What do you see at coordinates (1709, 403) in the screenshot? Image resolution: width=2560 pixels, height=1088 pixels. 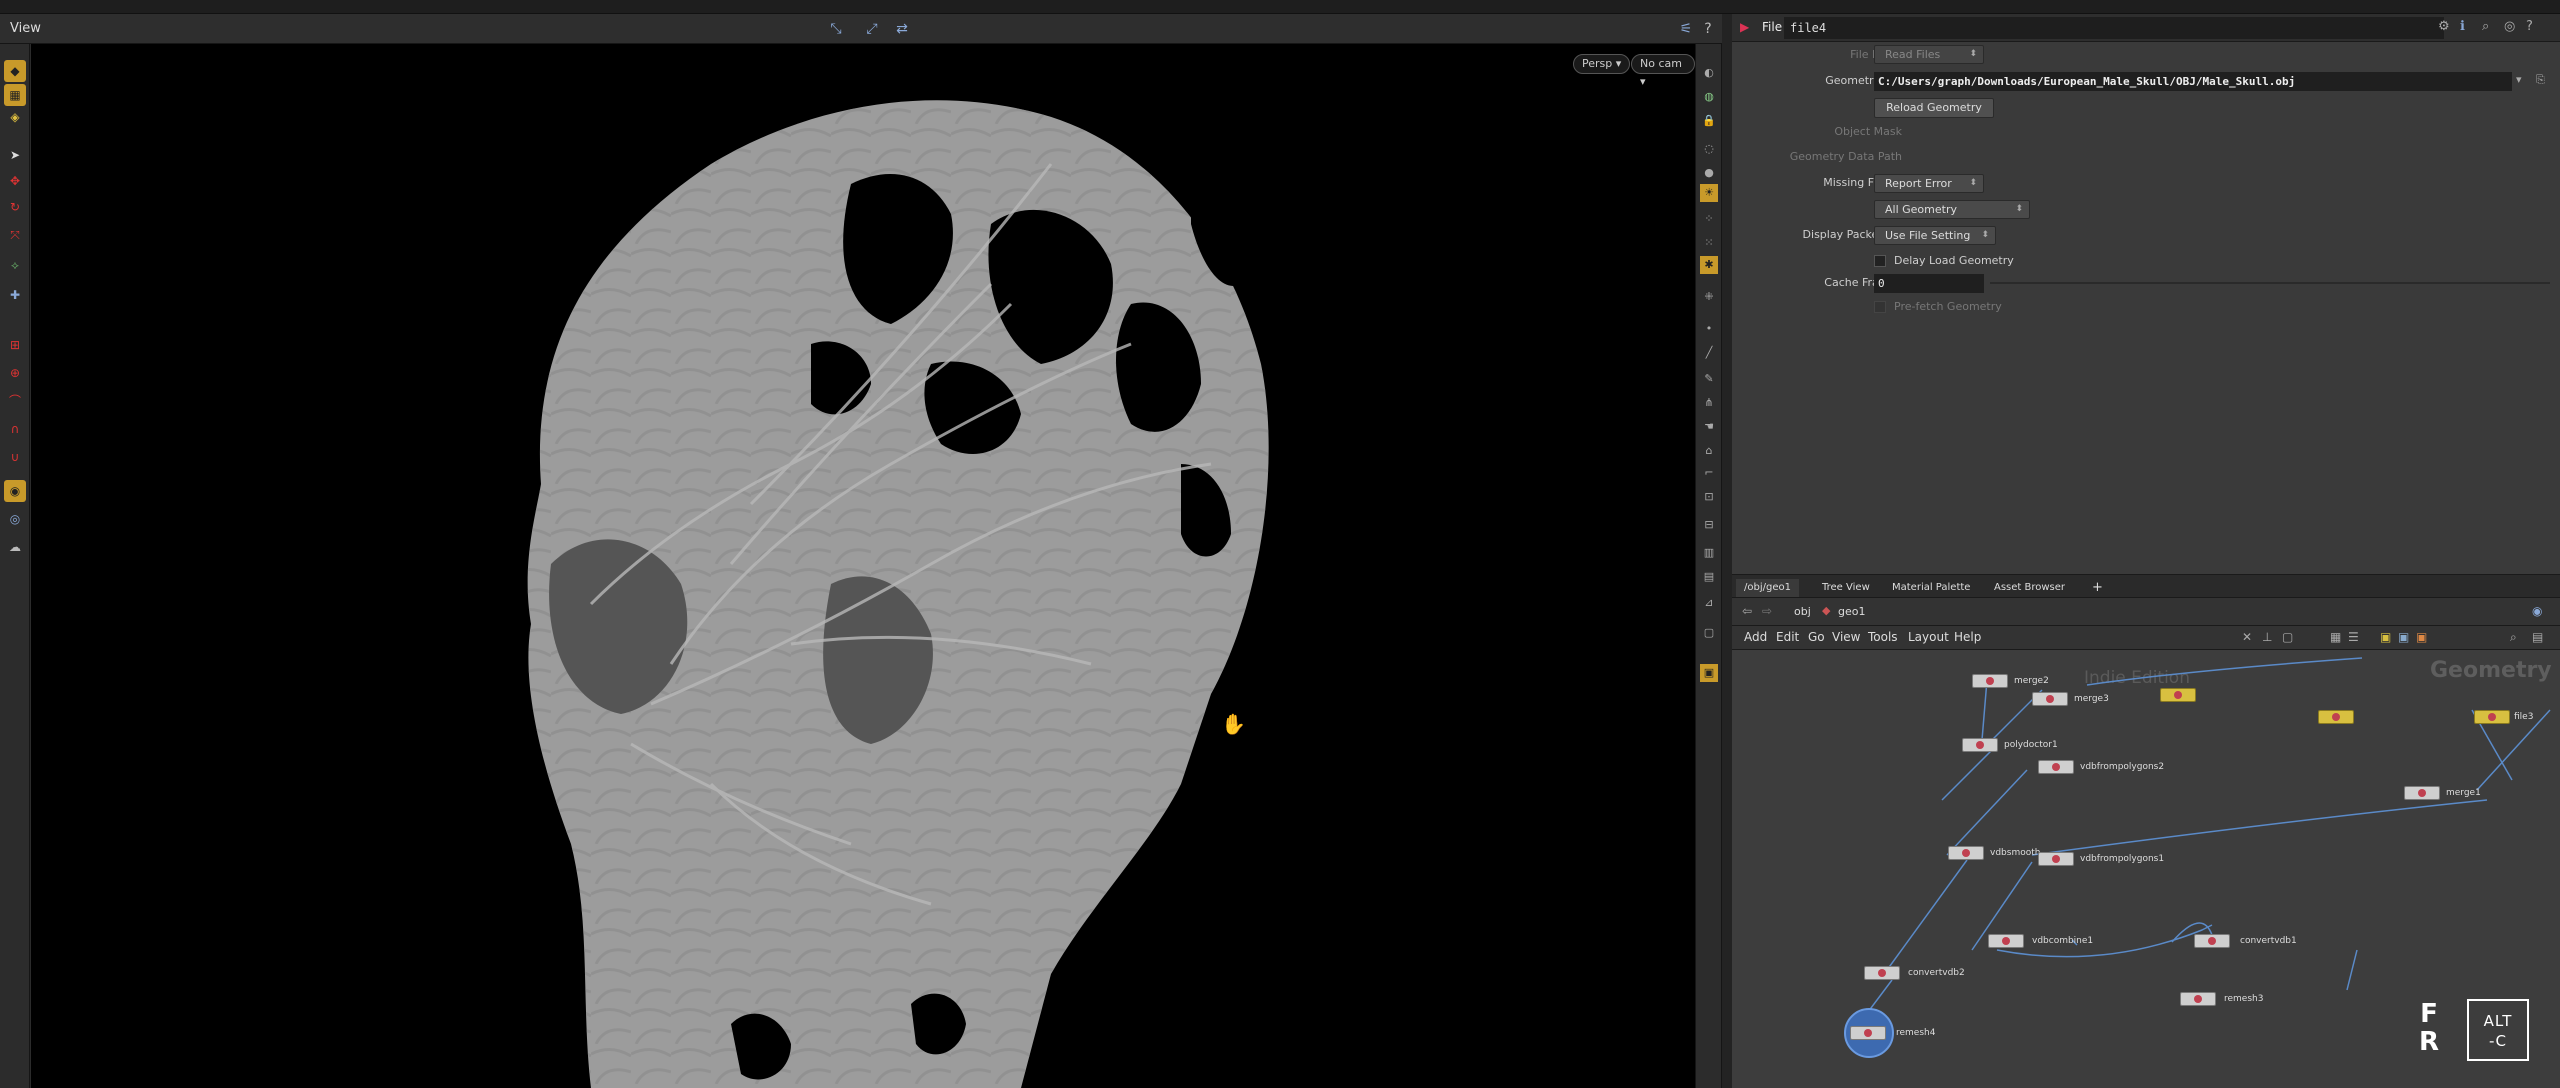 I see `template-icon: ⋔` at bounding box center [1709, 403].